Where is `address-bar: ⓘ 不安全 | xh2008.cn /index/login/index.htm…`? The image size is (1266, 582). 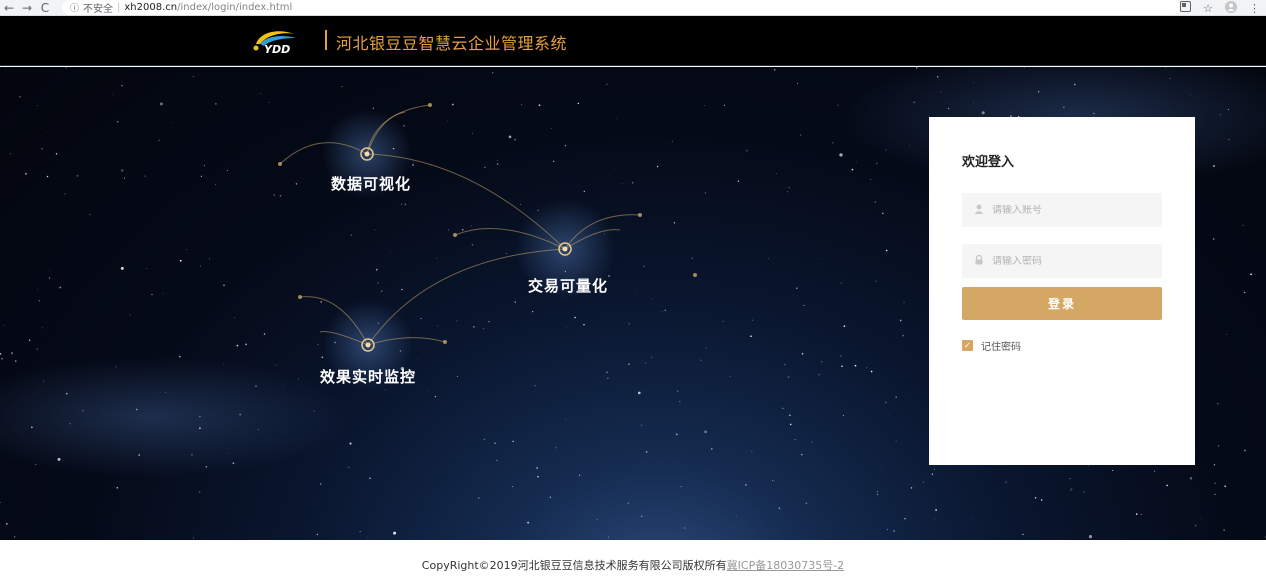 address-bar: ⓘ 不安全 | xh2008.cn /index/login/index.htm… is located at coordinates (621, 7).